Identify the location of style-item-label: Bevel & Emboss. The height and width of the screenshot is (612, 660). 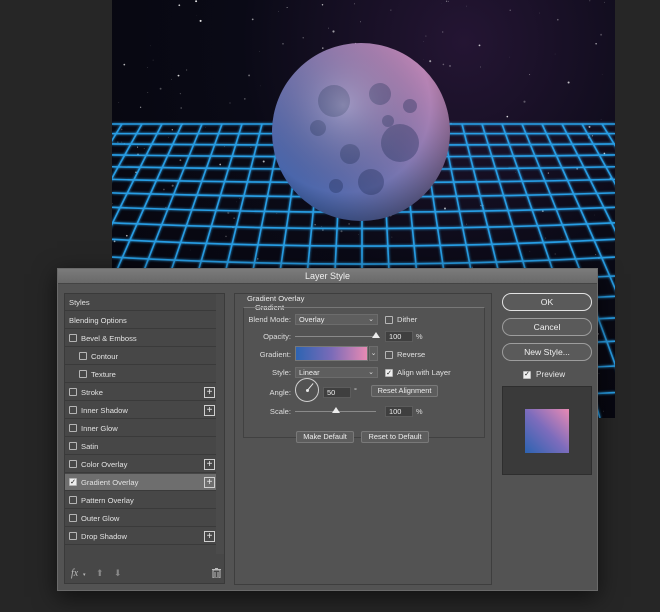
(109, 338).